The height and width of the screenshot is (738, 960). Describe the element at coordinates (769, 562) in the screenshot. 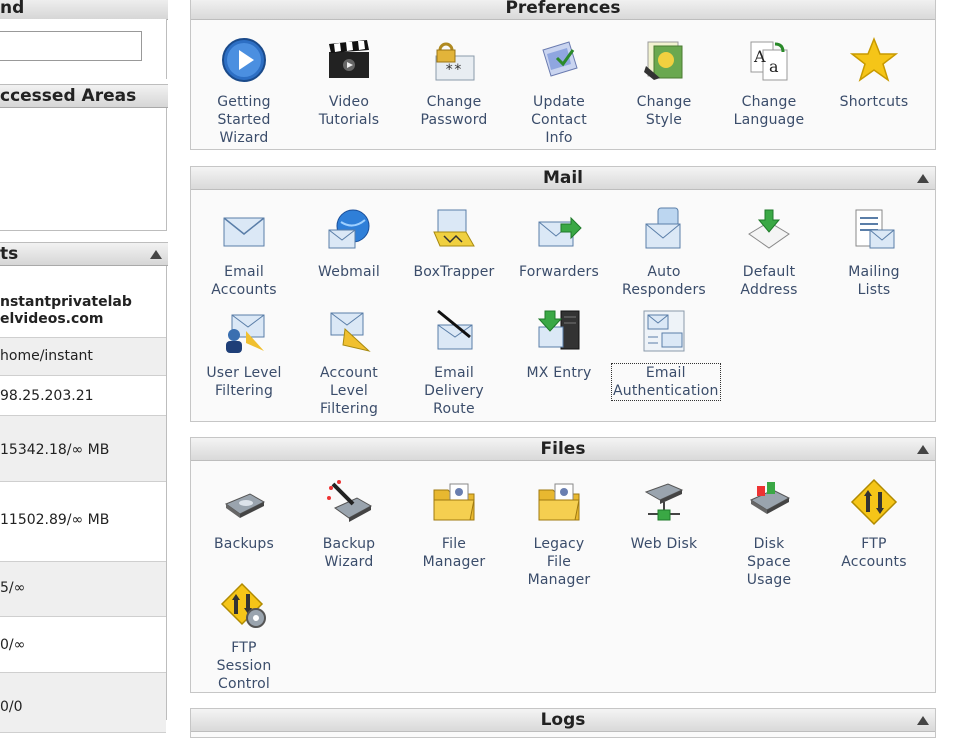

I see `disk-space-usage-label: Disk Space Usage` at that location.